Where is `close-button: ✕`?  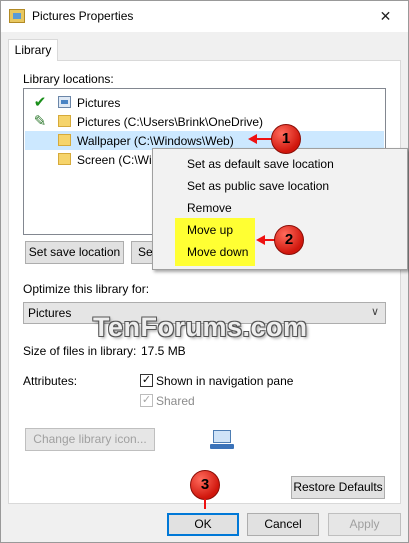
close-button: ✕ is located at coordinates (385, 16).